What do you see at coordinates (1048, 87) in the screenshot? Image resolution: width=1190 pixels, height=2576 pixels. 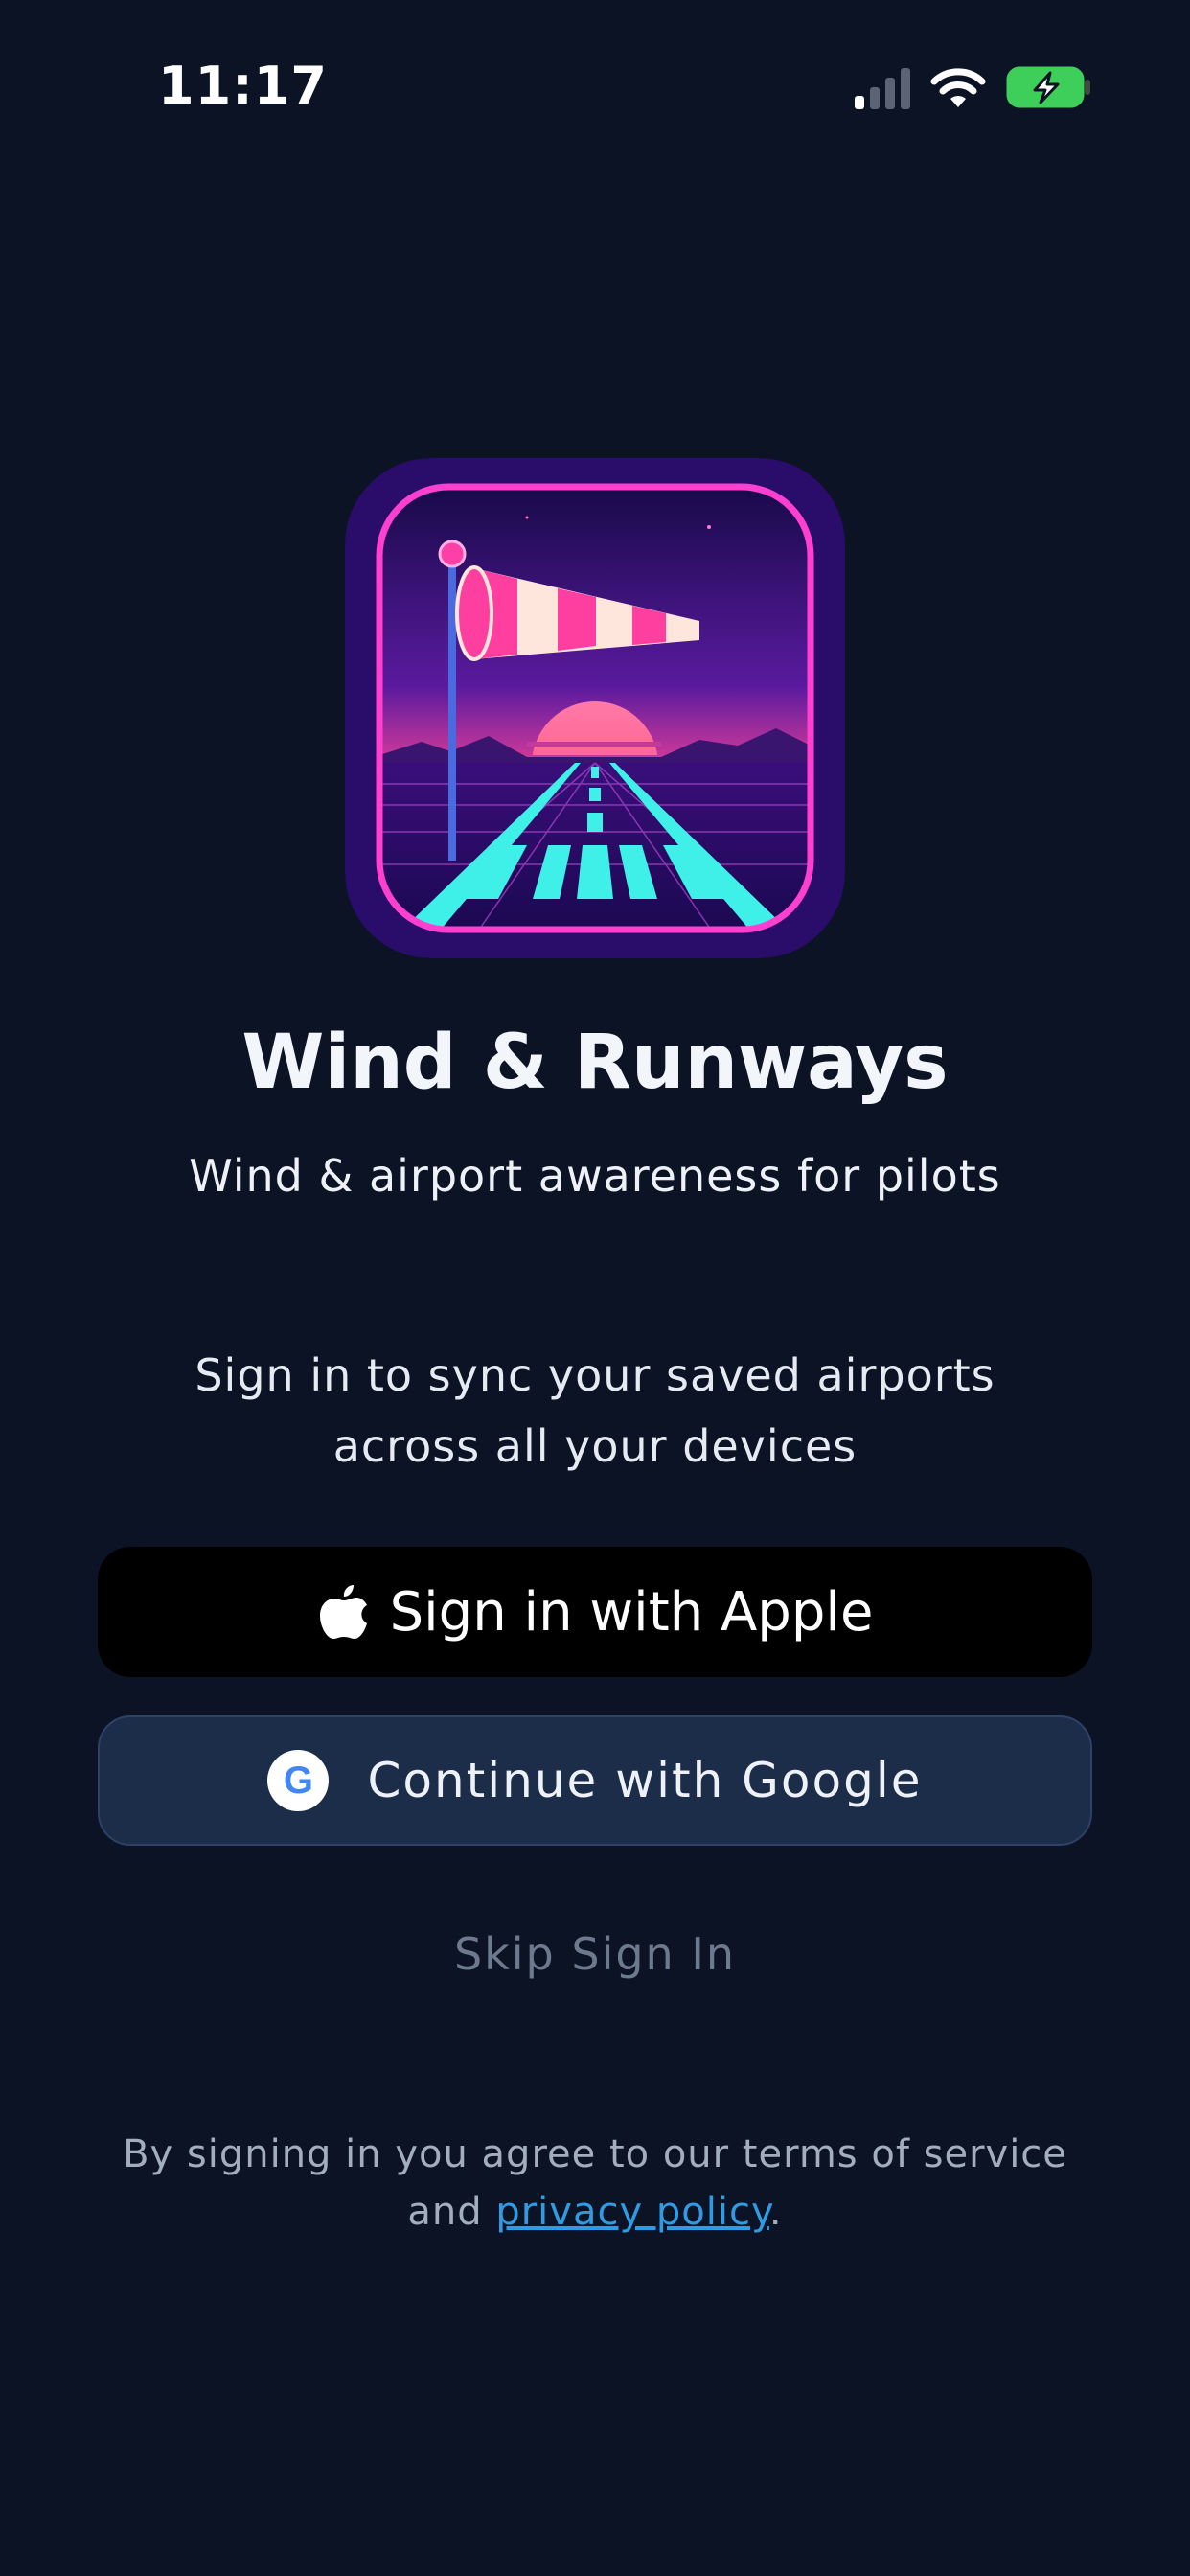 I see `battery-charging-icon` at bounding box center [1048, 87].